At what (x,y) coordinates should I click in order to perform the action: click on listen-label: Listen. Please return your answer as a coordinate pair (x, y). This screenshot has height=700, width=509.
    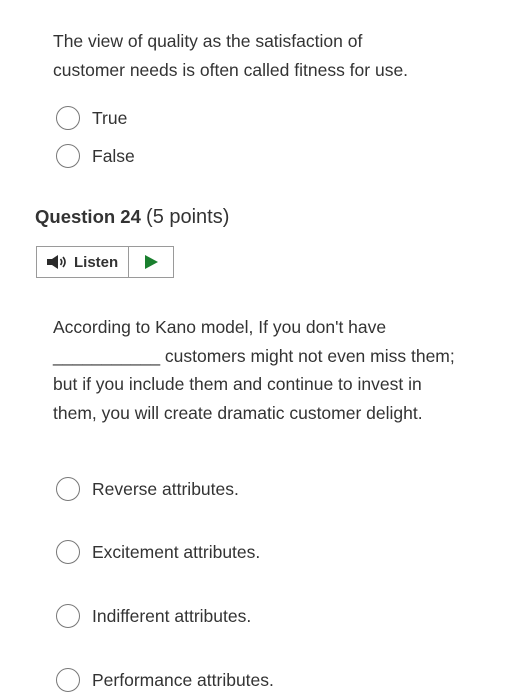
    Looking at the image, I should click on (96, 262).